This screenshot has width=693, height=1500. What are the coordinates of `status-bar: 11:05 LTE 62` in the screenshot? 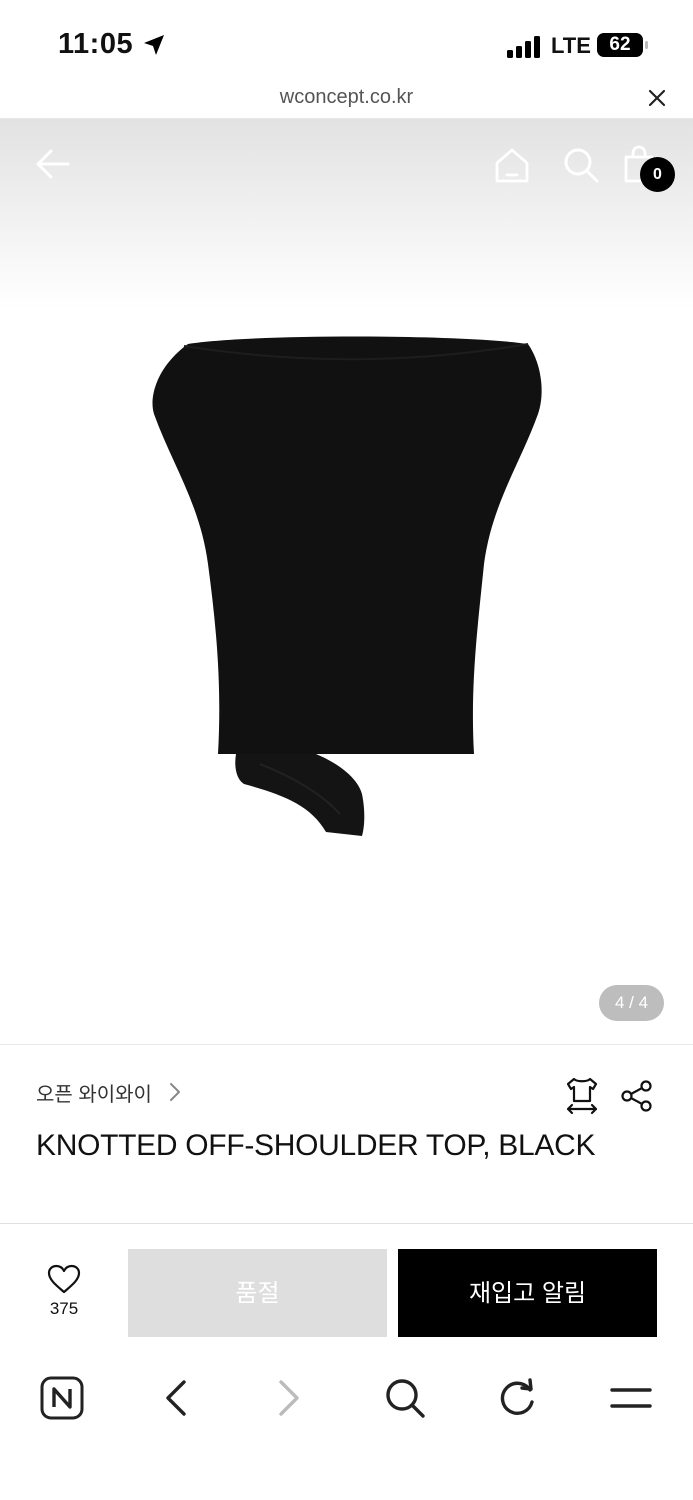 It's located at (346, 44).